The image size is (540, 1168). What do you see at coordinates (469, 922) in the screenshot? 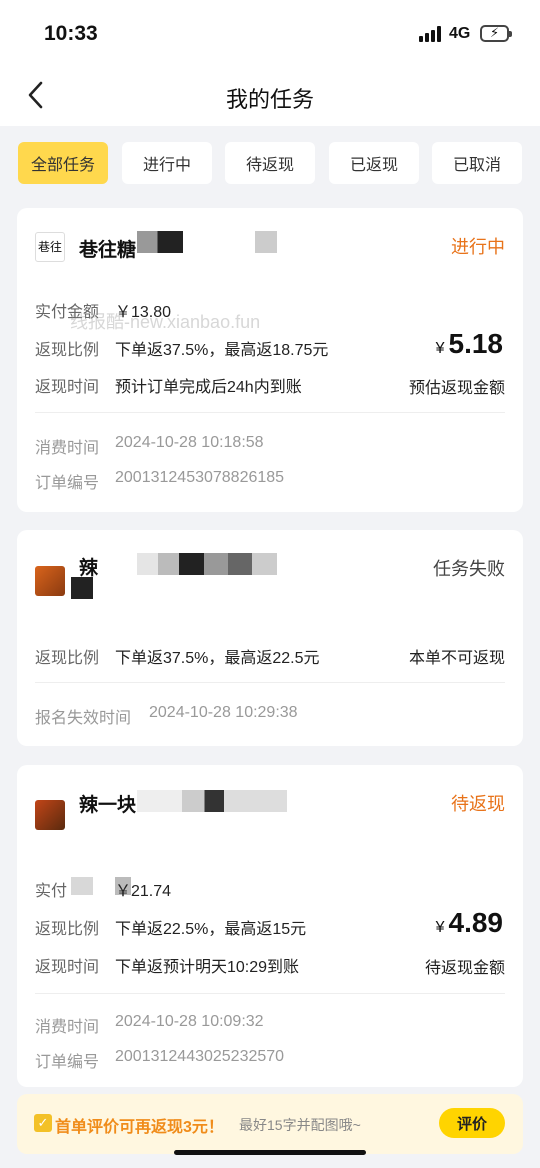
I see `cashback-amount: ¥4.89` at bounding box center [469, 922].